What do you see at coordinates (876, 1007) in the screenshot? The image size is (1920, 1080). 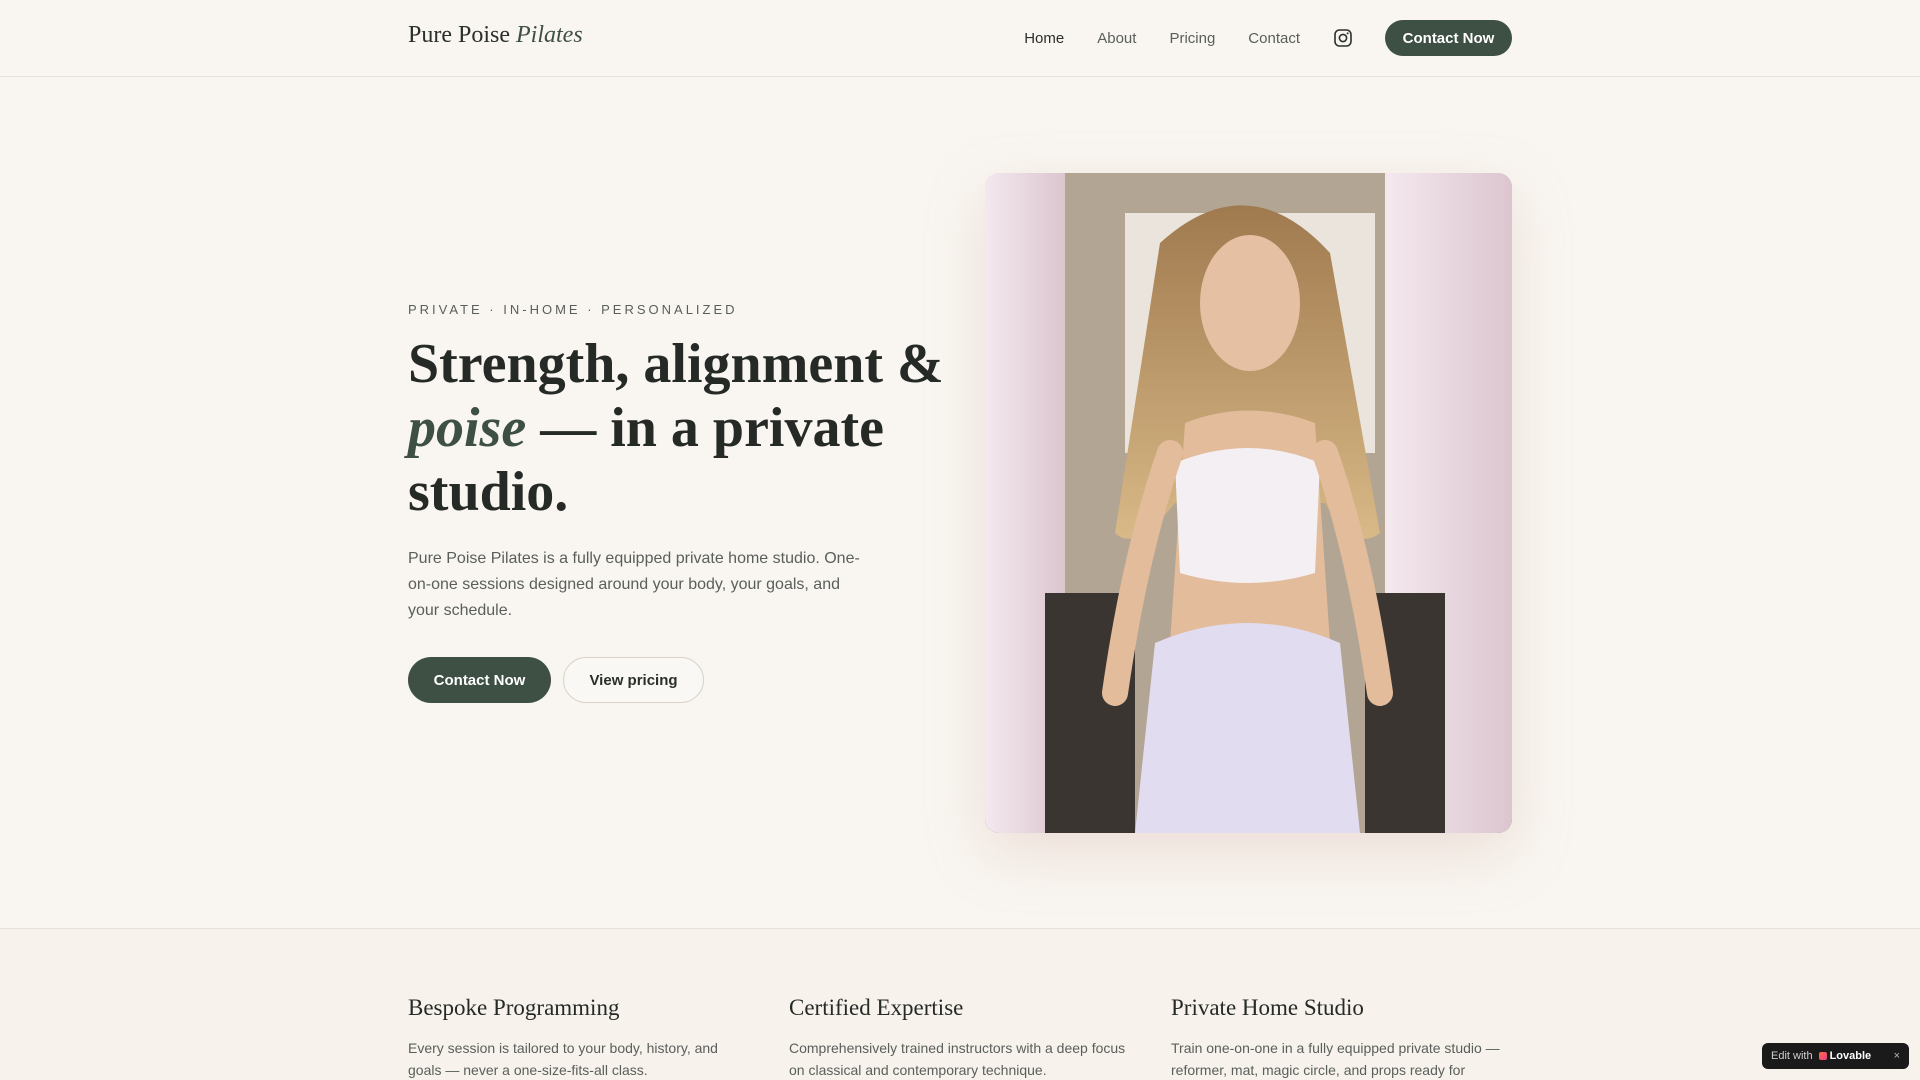 I see `feature-title: Certified Expertise` at bounding box center [876, 1007].